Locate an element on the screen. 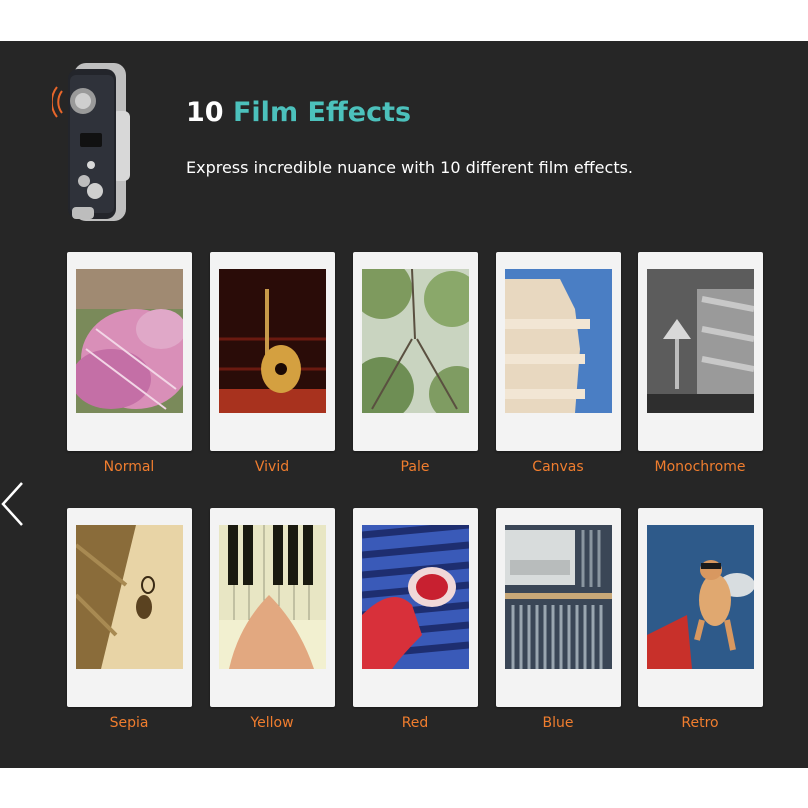 The image size is (808, 808). effect-card-yellow is located at coordinates (272, 607).